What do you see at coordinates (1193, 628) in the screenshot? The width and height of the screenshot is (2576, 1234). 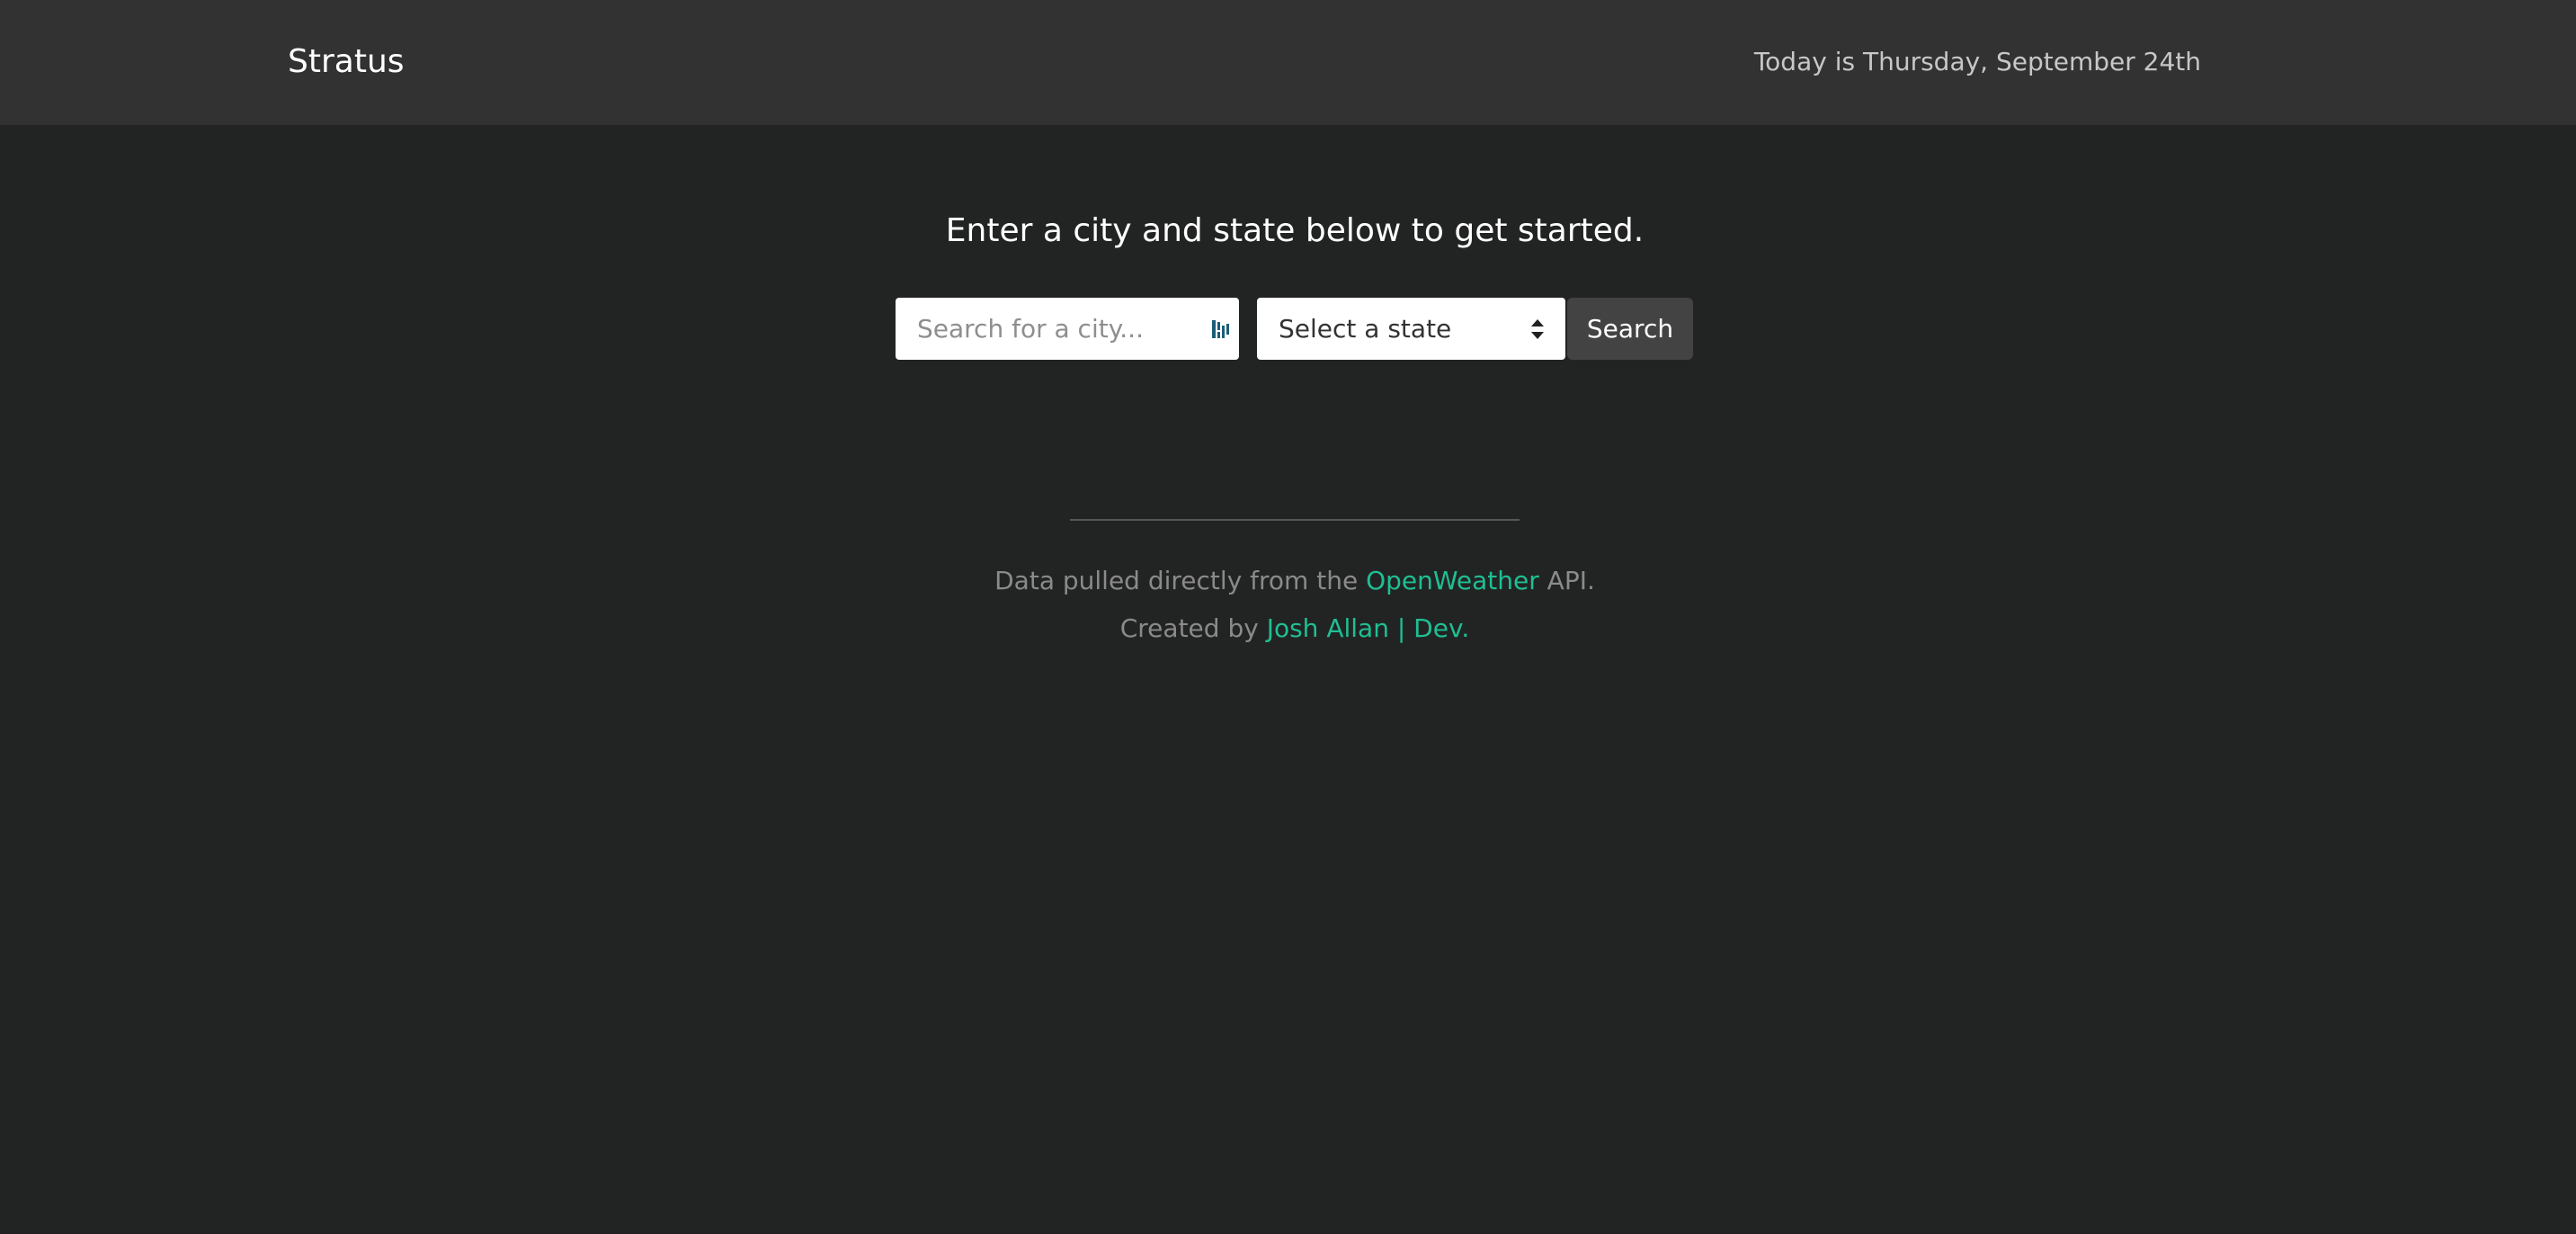 I see `footer-credit-prefix: Created by` at bounding box center [1193, 628].